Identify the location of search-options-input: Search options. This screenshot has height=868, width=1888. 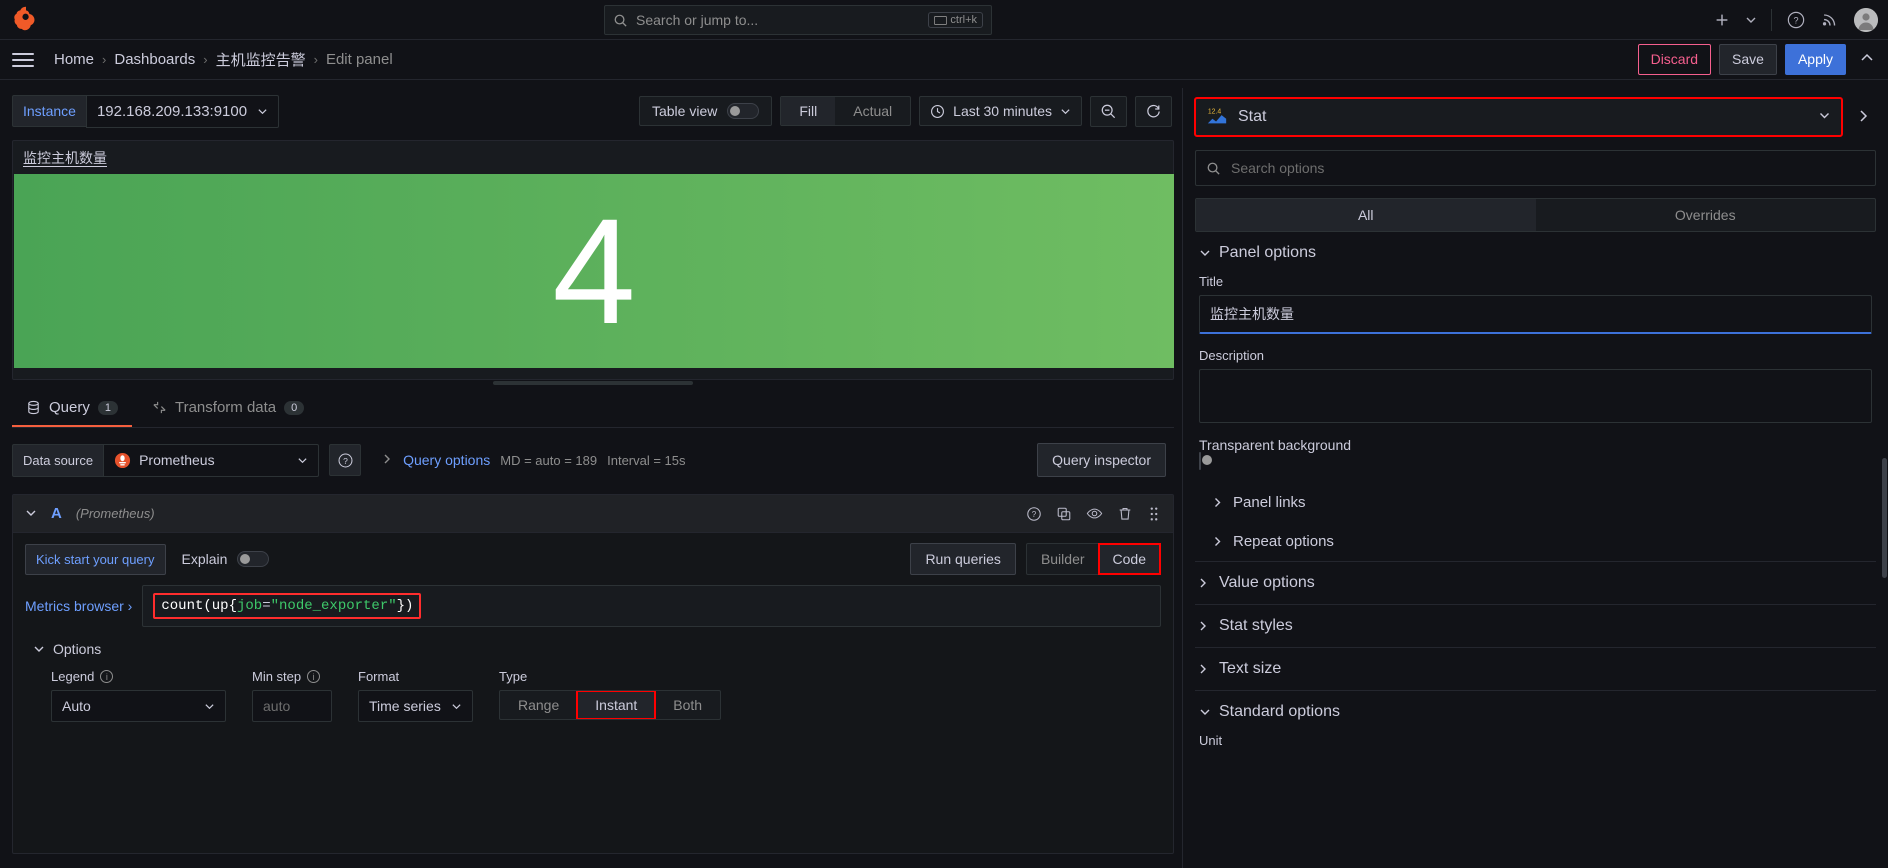
(1535, 168).